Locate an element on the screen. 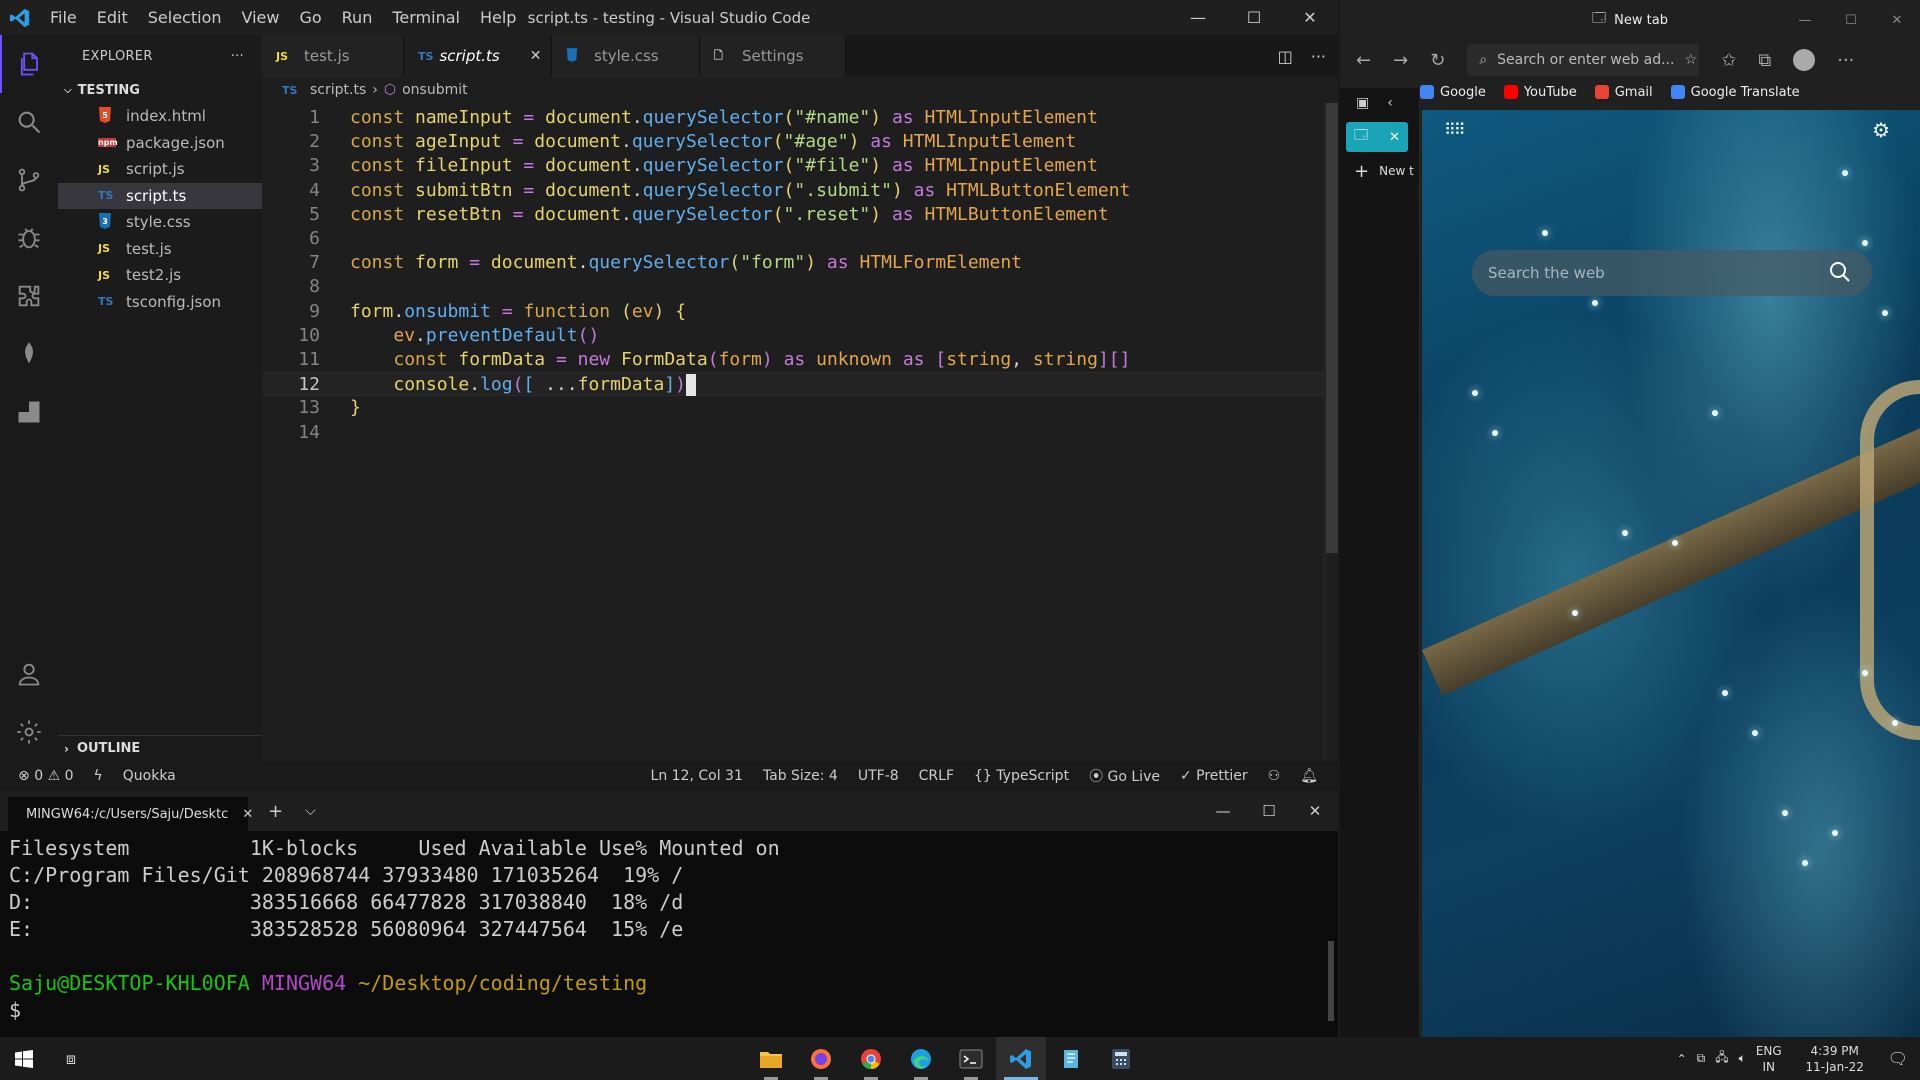  encoding: UTF-8 is located at coordinates (878, 776).